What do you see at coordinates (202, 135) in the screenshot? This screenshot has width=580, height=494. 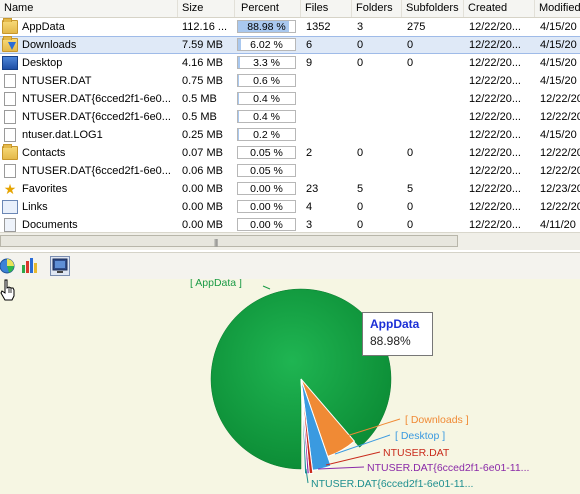 I see `cell-size: 0.25 MB` at bounding box center [202, 135].